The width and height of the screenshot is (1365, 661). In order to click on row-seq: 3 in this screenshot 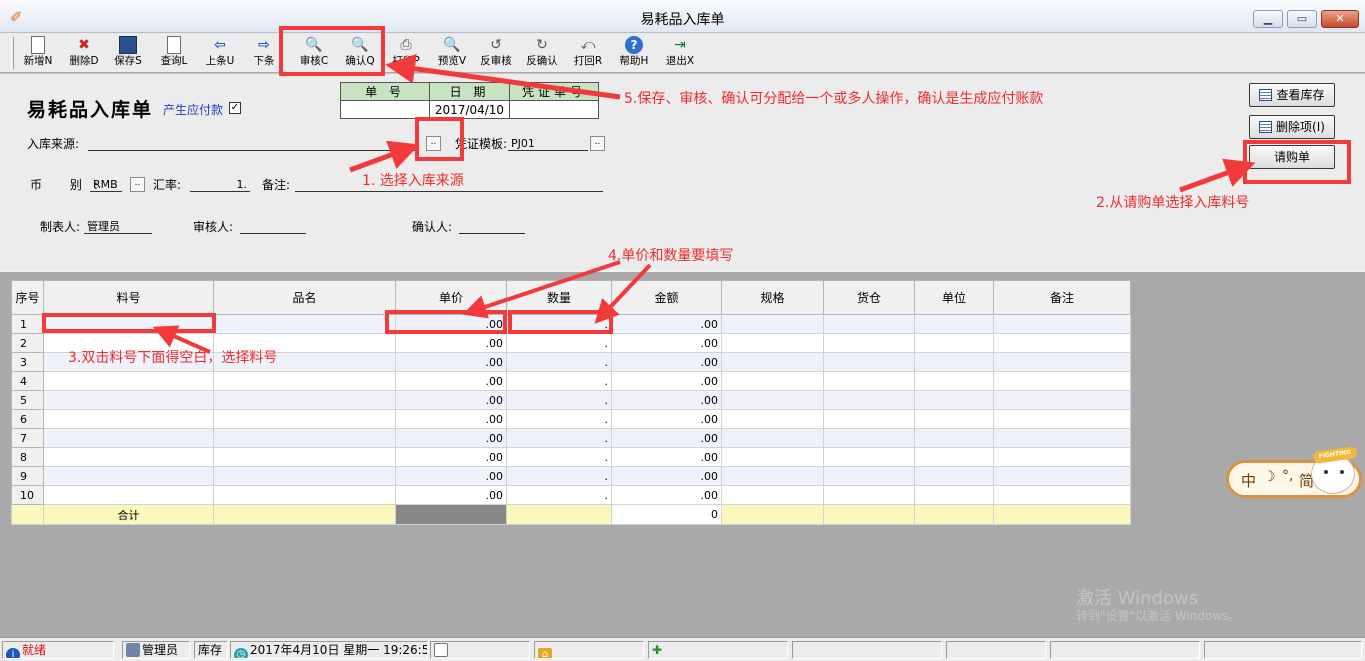, I will do `click(27, 362)`.